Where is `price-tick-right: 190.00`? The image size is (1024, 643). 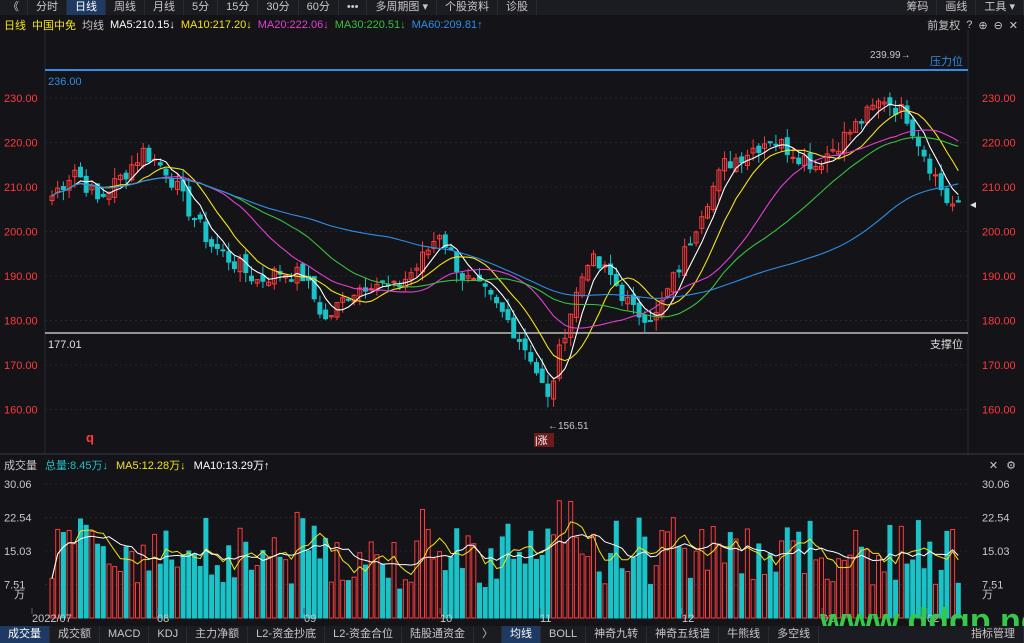 price-tick-right: 190.00 is located at coordinates (999, 277).